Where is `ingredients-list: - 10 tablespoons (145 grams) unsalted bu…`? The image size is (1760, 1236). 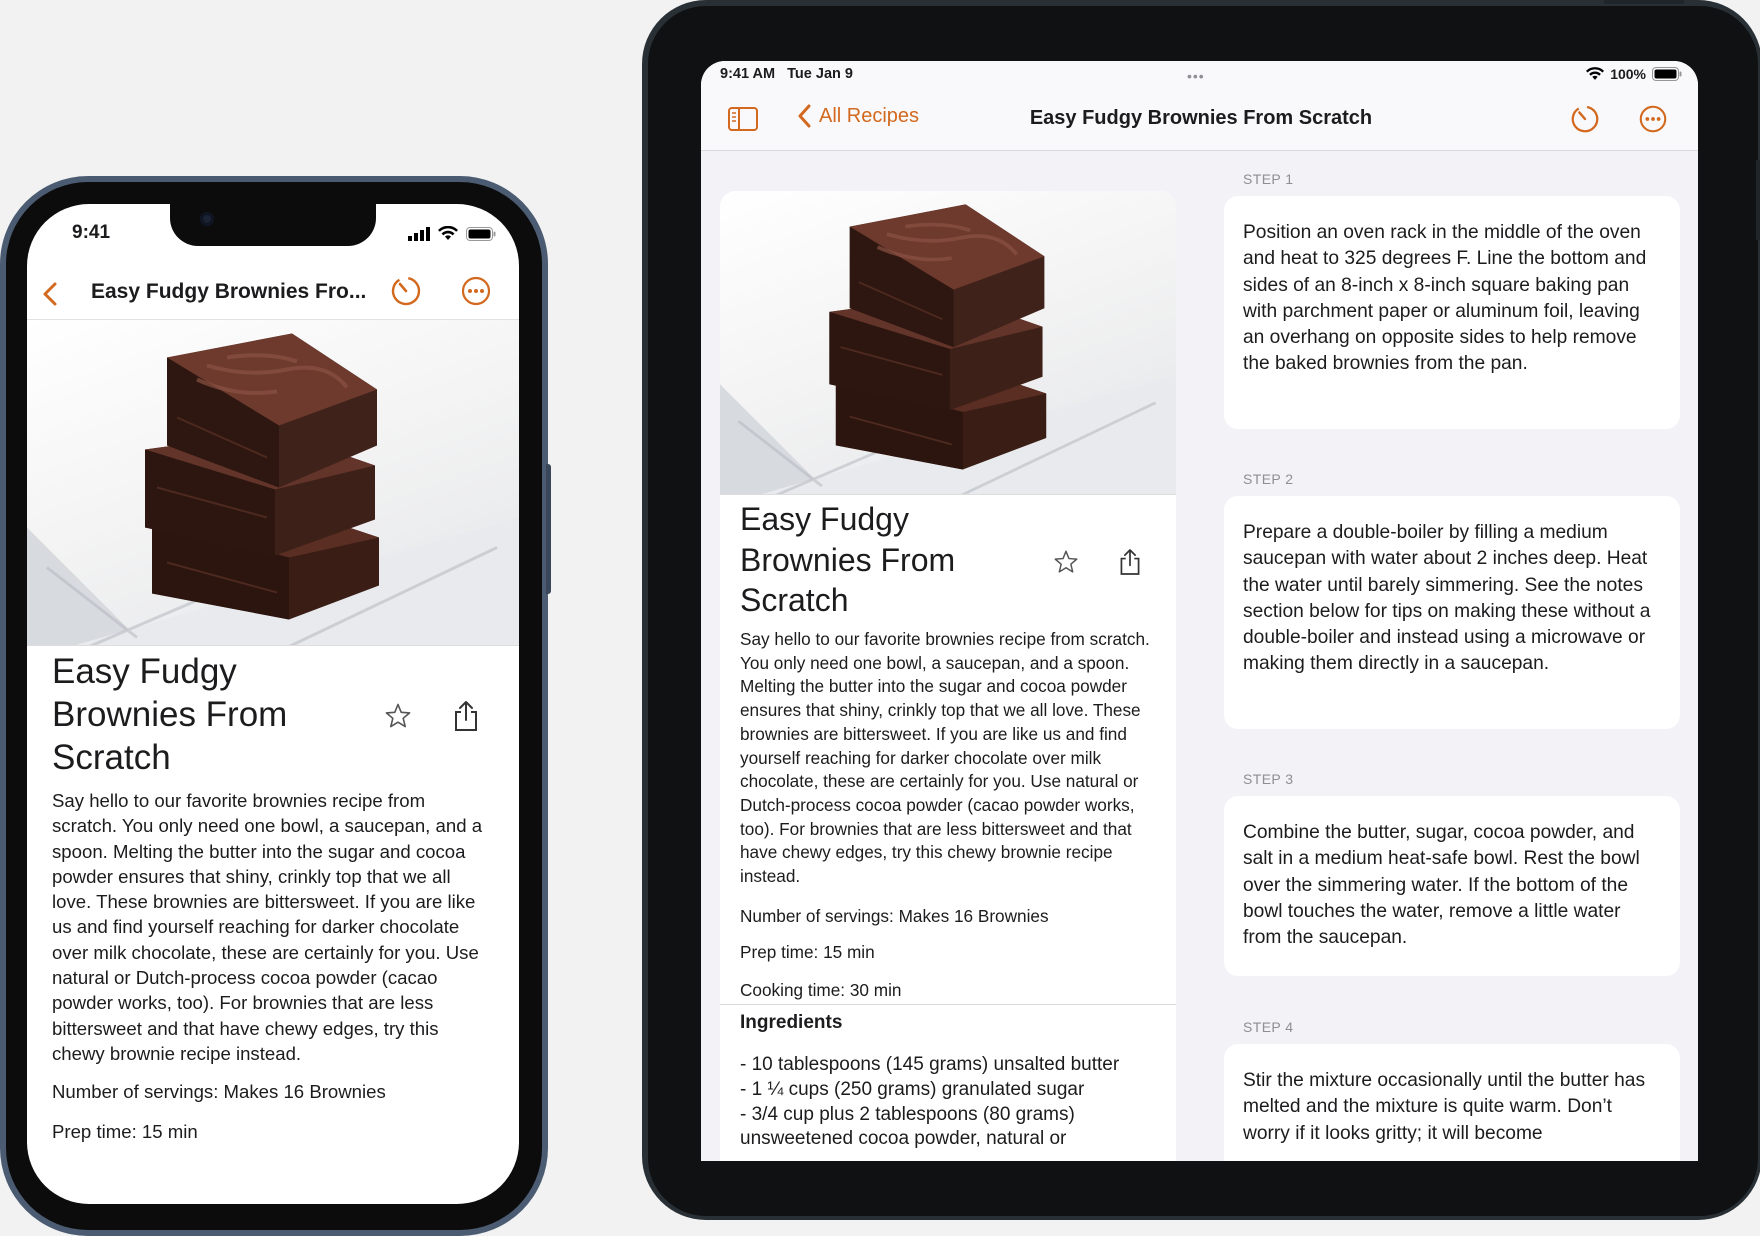 ingredients-list: - 10 tablespoons (145 grams) unsalted bu… is located at coordinates (955, 1102).